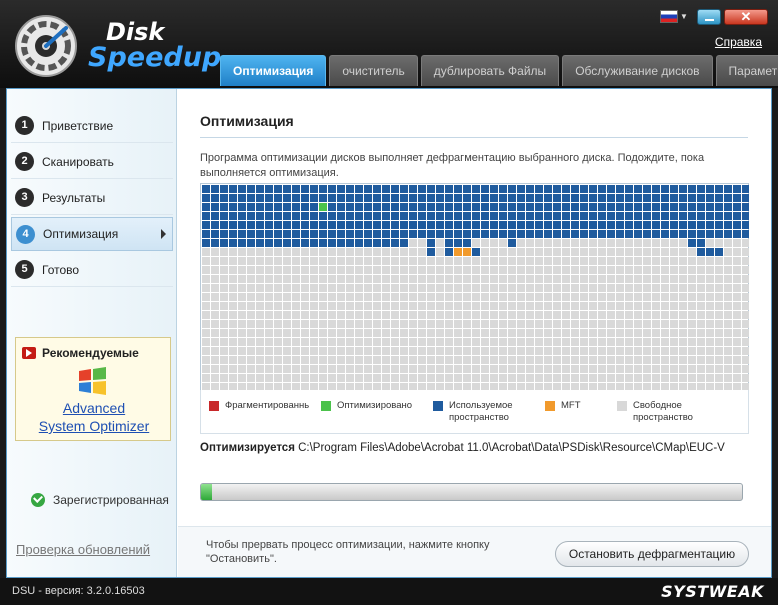  What do you see at coordinates (746, 70) in the screenshot?
I see `tab-settings: Параметры` at bounding box center [746, 70].